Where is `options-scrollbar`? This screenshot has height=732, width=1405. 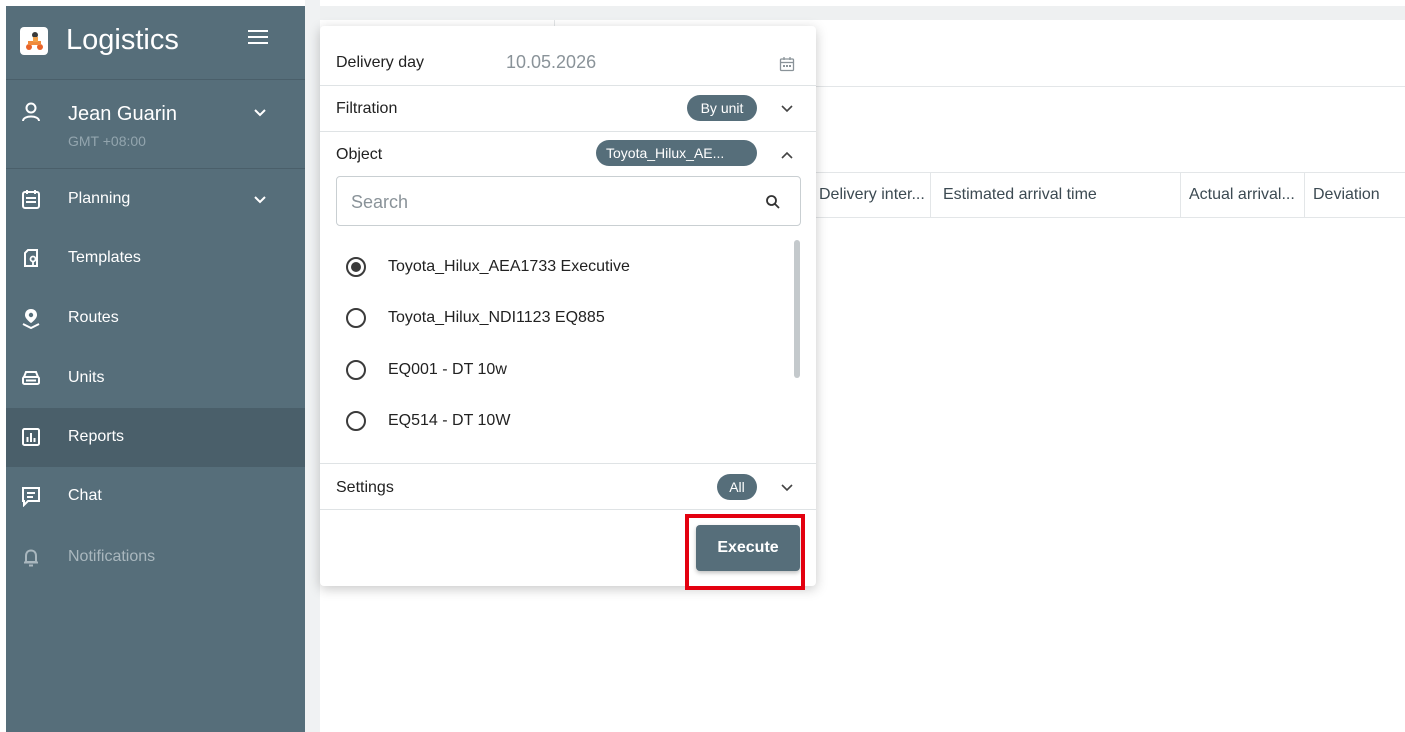 options-scrollbar is located at coordinates (797, 345).